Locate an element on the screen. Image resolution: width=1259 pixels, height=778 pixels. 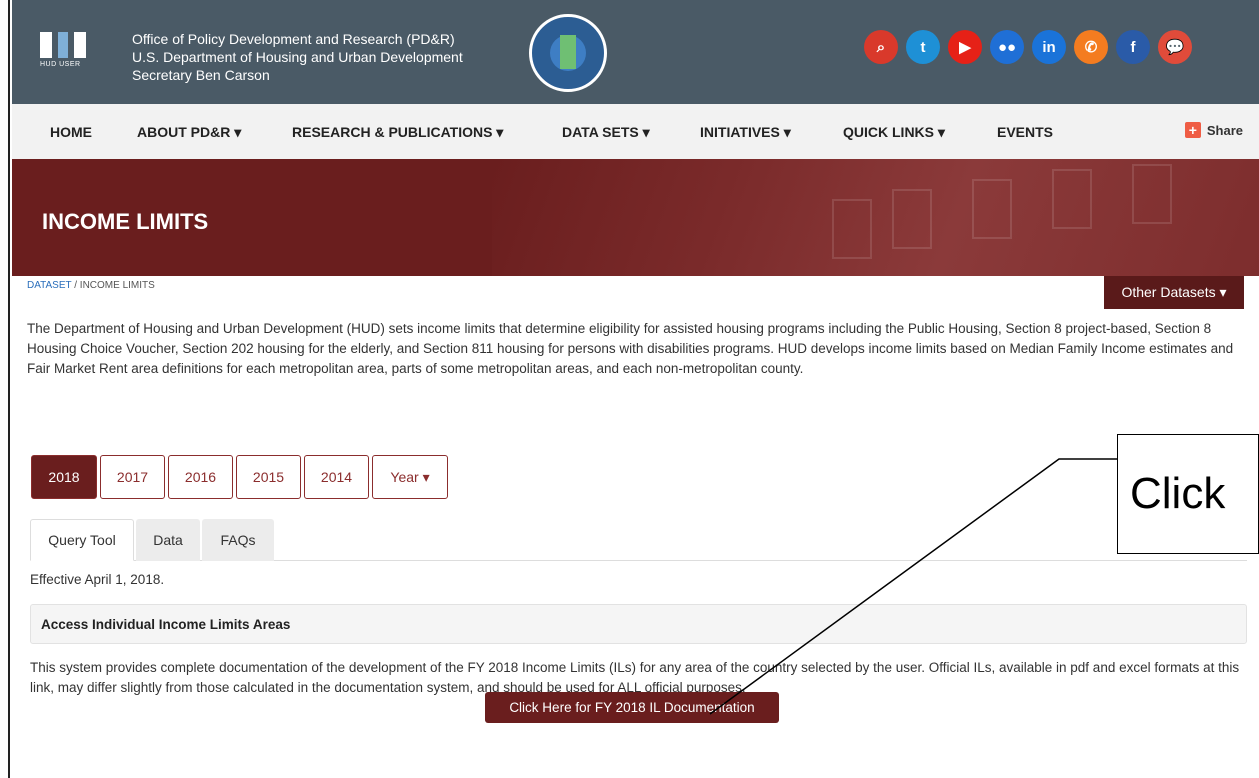
click-callout: Click is located at coordinates (1188, 494).